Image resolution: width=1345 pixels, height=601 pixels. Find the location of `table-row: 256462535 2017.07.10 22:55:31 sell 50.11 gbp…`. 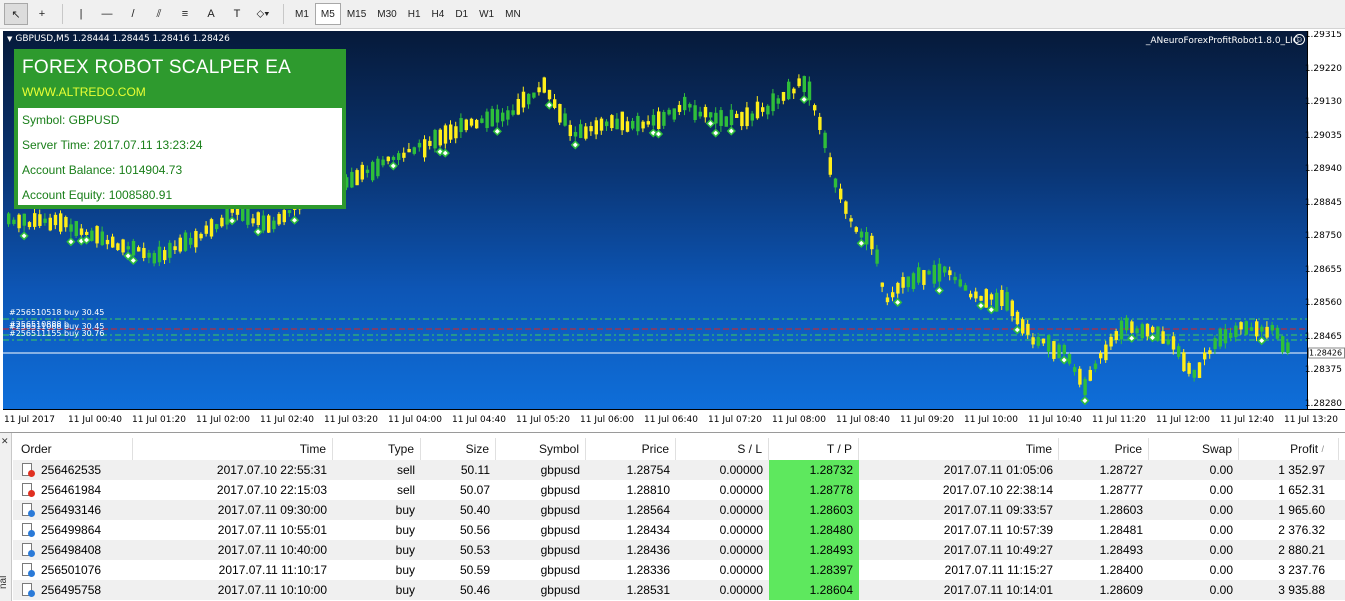

table-row: 256462535 2017.07.10 22:55:31 sell 50.11 gbp… is located at coordinates (679, 470).